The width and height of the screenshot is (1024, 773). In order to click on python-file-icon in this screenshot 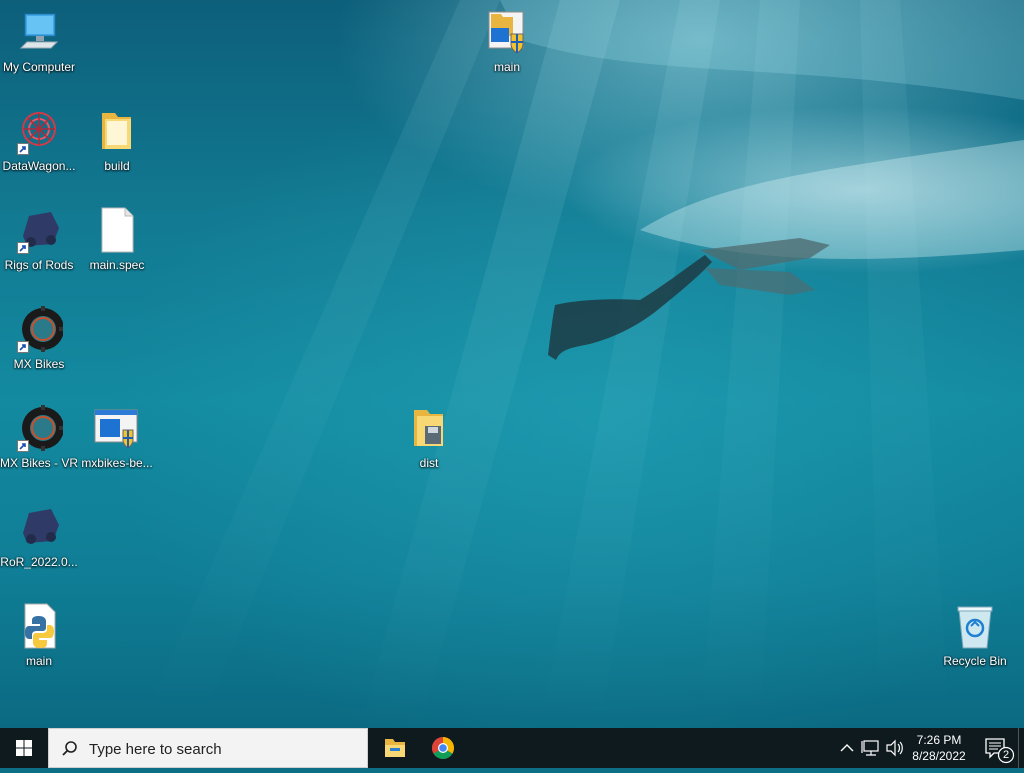, I will do `click(39, 626)`.